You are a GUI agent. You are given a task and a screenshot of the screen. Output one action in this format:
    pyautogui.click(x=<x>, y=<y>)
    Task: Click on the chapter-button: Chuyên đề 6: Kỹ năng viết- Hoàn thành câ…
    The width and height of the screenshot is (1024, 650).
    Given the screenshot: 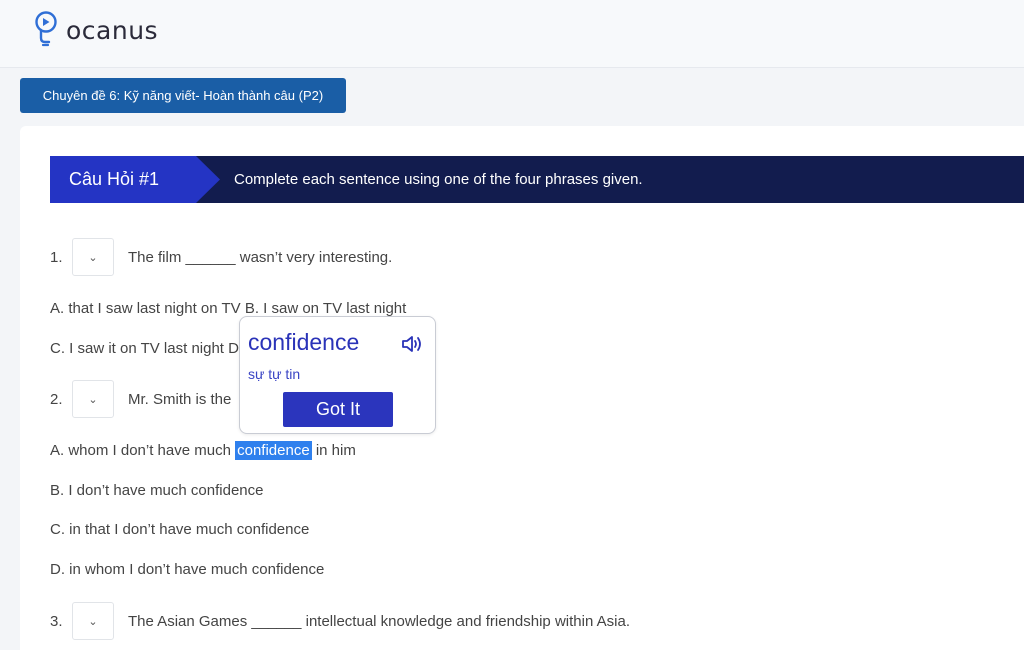 What is the action you would take?
    pyautogui.click(x=183, y=95)
    